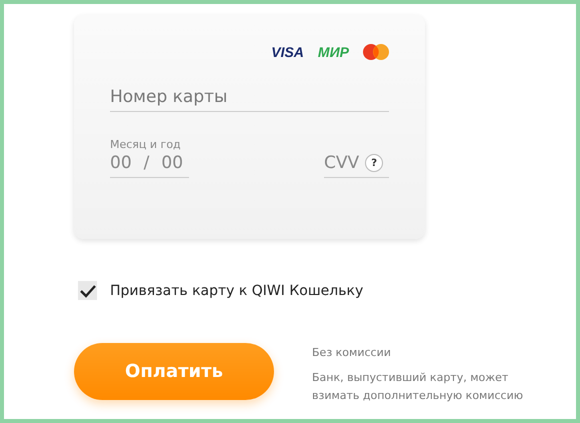 Image resolution: width=580 pixels, height=423 pixels. What do you see at coordinates (249, 99) in the screenshot?
I see `card-number-field: Номер карты` at bounding box center [249, 99].